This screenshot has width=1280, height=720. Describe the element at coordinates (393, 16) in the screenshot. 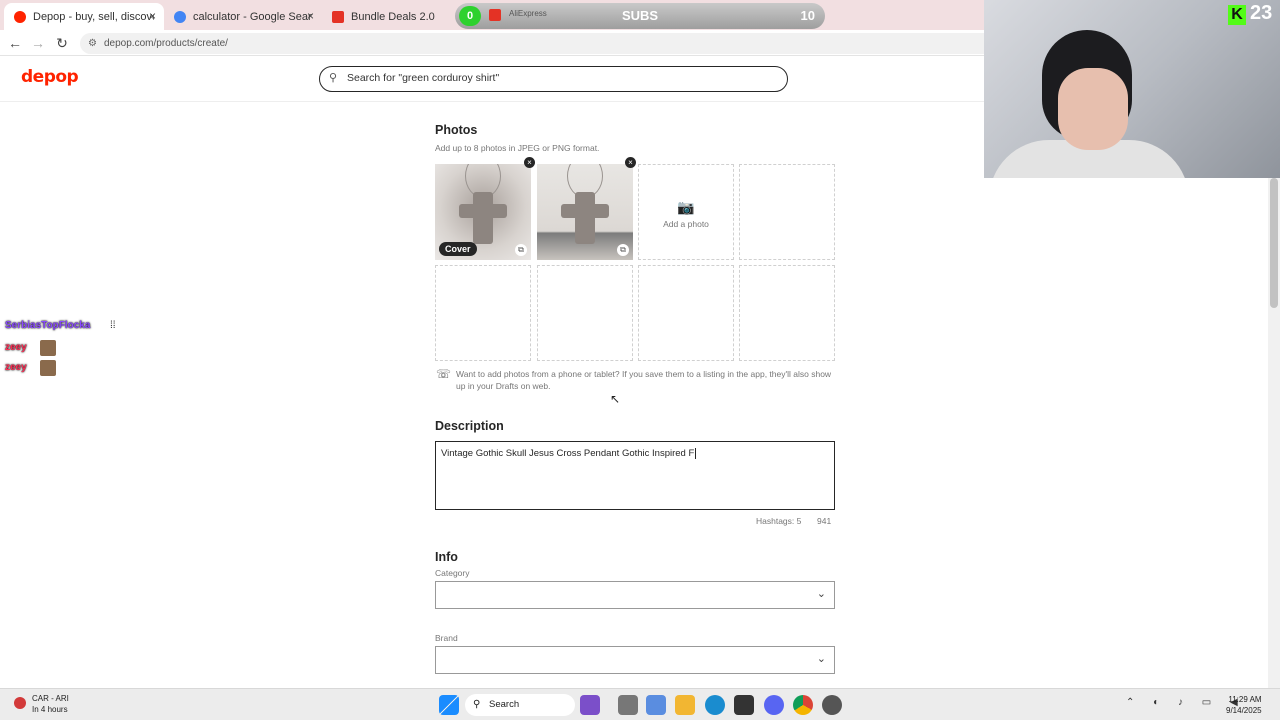

I see `tab-label: Bundle Deals 2.0` at that location.